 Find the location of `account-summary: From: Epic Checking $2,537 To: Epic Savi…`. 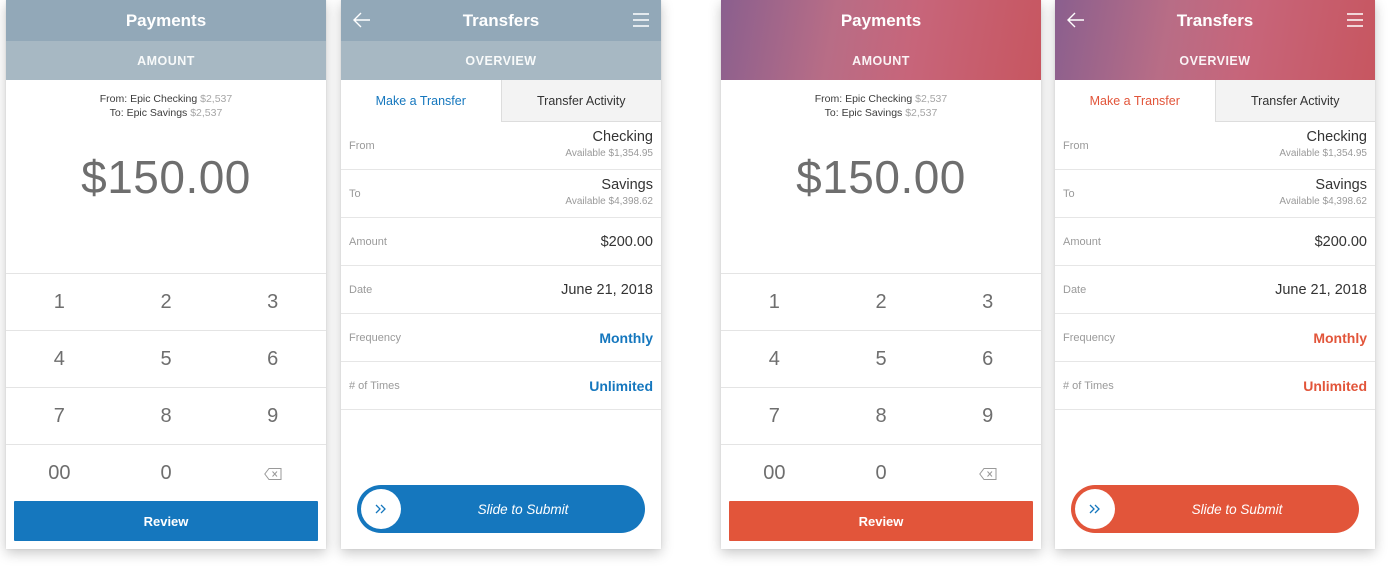

account-summary: From: Epic Checking $2,537 To: Epic Savi… is located at coordinates (166, 106).